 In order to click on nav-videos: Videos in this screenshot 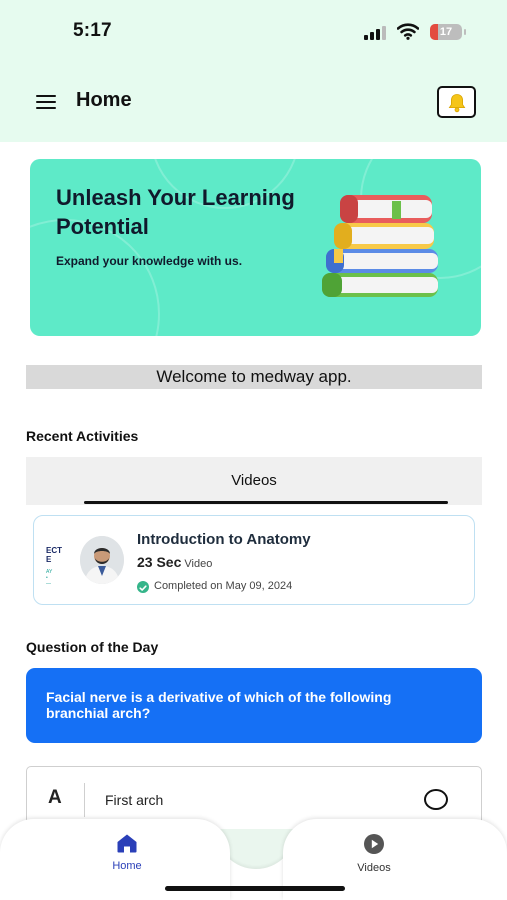, I will do `click(374, 858)`.